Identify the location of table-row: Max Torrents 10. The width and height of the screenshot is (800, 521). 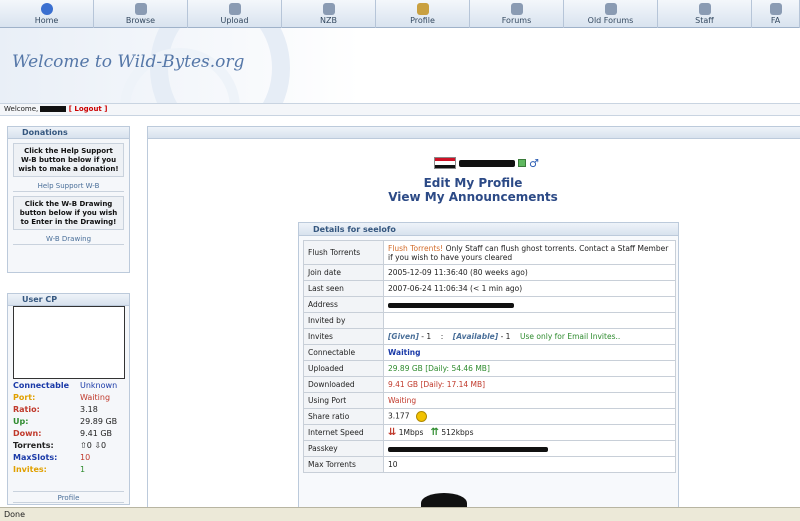
(489, 464).